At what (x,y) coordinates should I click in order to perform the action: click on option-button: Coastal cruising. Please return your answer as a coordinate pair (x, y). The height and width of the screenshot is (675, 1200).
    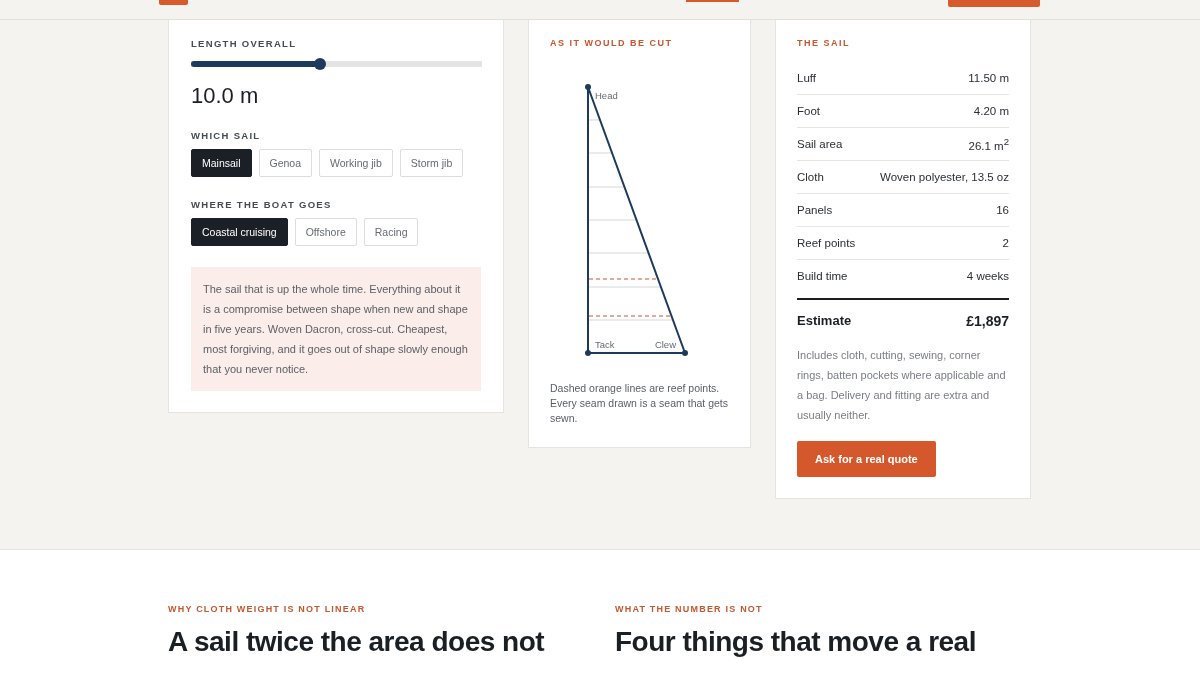
    Looking at the image, I should click on (239, 232).